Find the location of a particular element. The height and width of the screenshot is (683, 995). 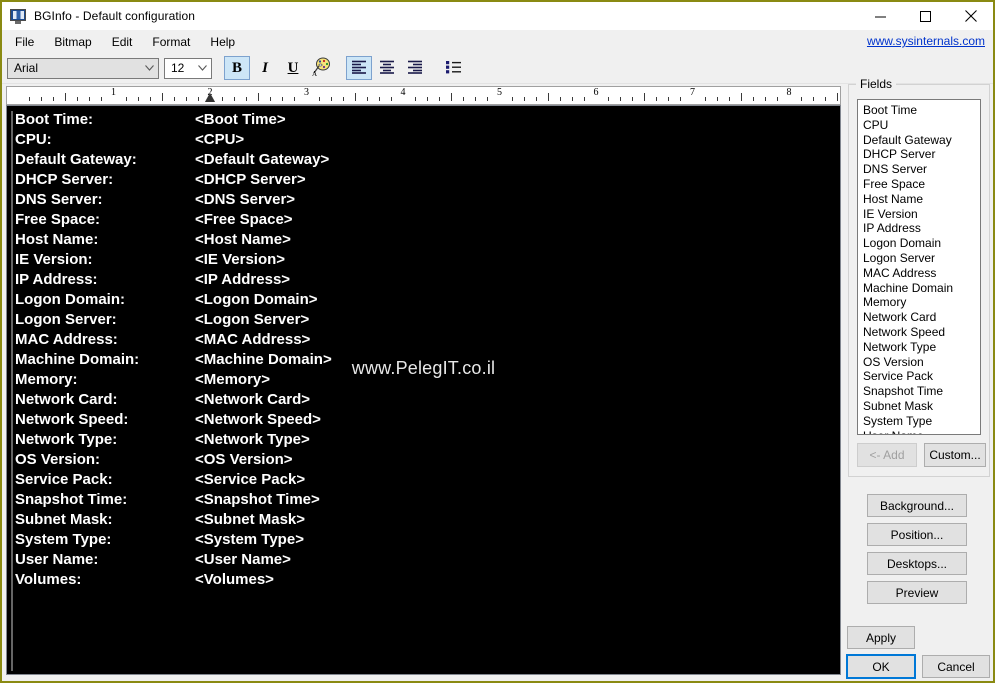

cancel-button: Cancel is located at coordinates (956, 666).